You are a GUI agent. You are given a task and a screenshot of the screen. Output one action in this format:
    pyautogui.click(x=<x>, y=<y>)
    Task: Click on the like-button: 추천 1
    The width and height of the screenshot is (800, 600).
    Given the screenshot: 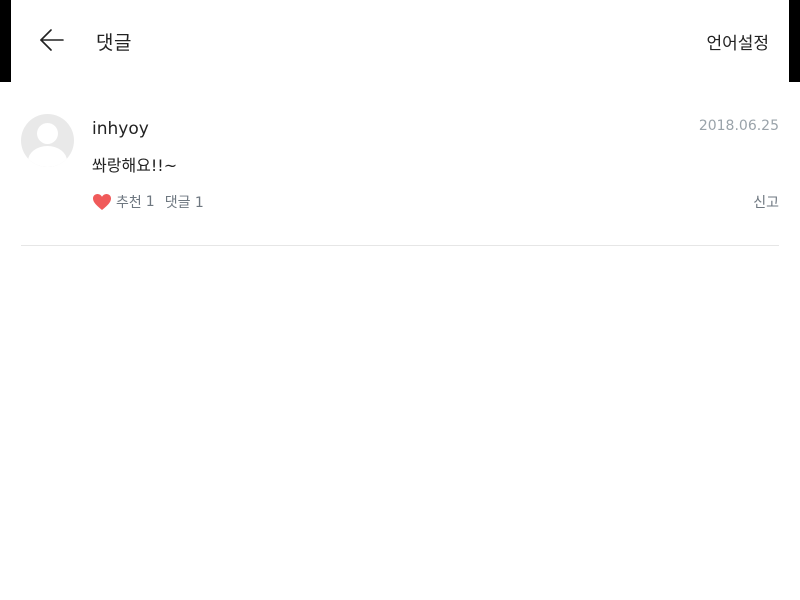 What is the action you would take?
    pyautogui.click(x=123, y=202)
    